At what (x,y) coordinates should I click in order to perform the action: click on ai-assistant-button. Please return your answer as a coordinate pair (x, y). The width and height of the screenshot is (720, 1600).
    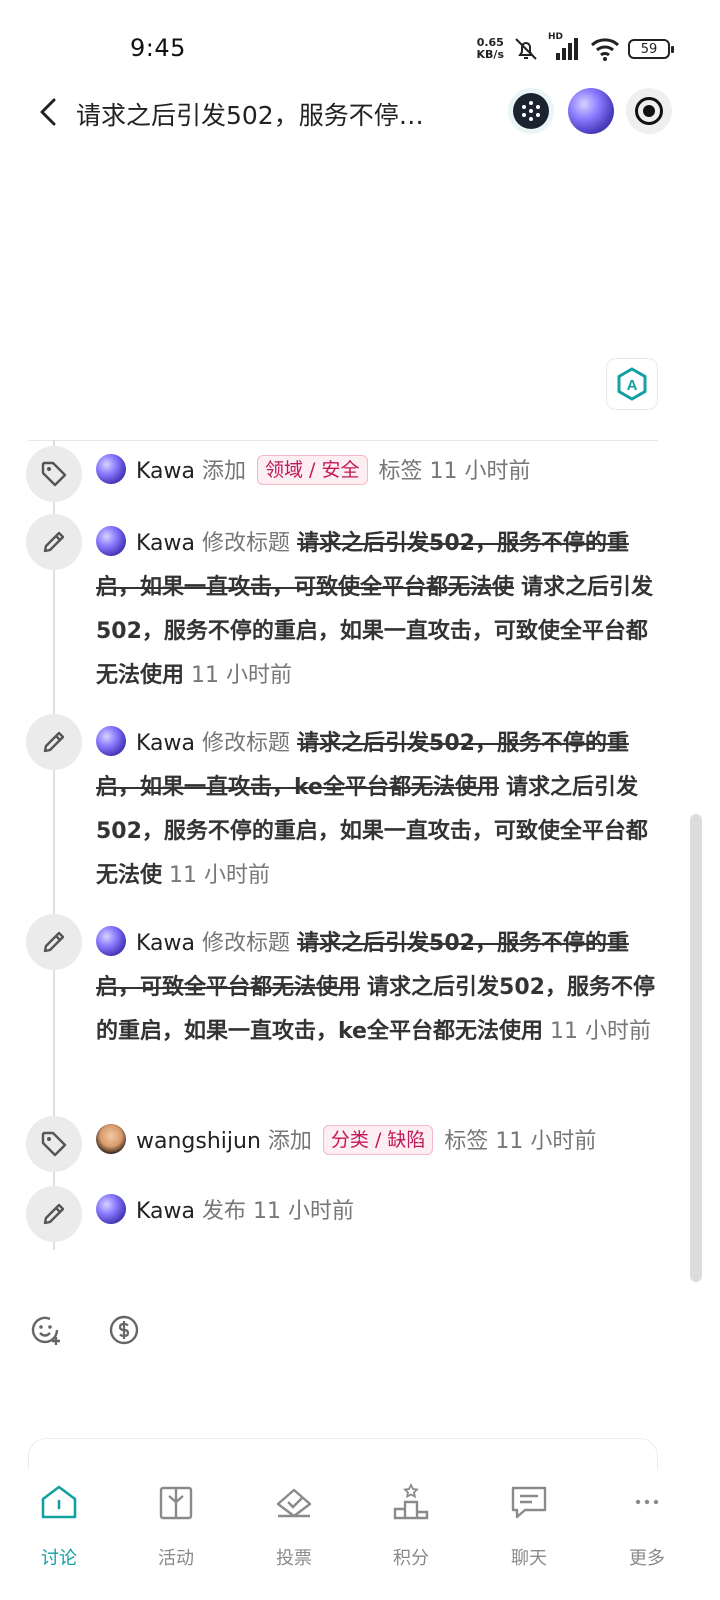
    Looking at the image, I should click on (531, 111).